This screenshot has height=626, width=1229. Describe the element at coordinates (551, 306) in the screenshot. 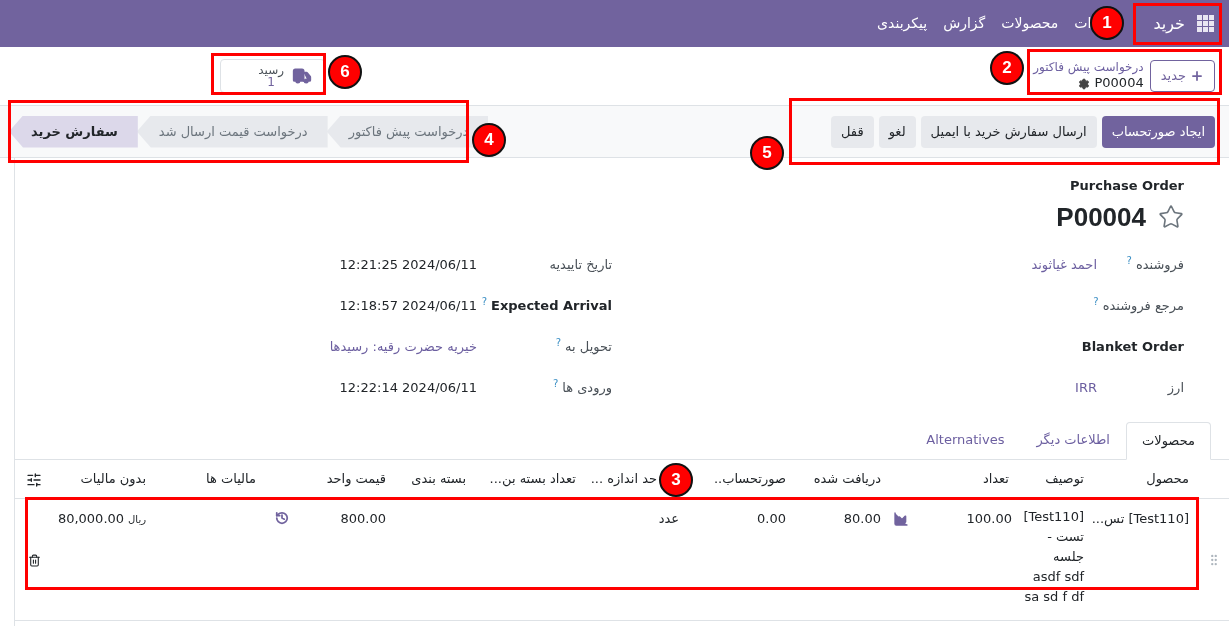

I see `field-label: Expected Arrival` at that location.